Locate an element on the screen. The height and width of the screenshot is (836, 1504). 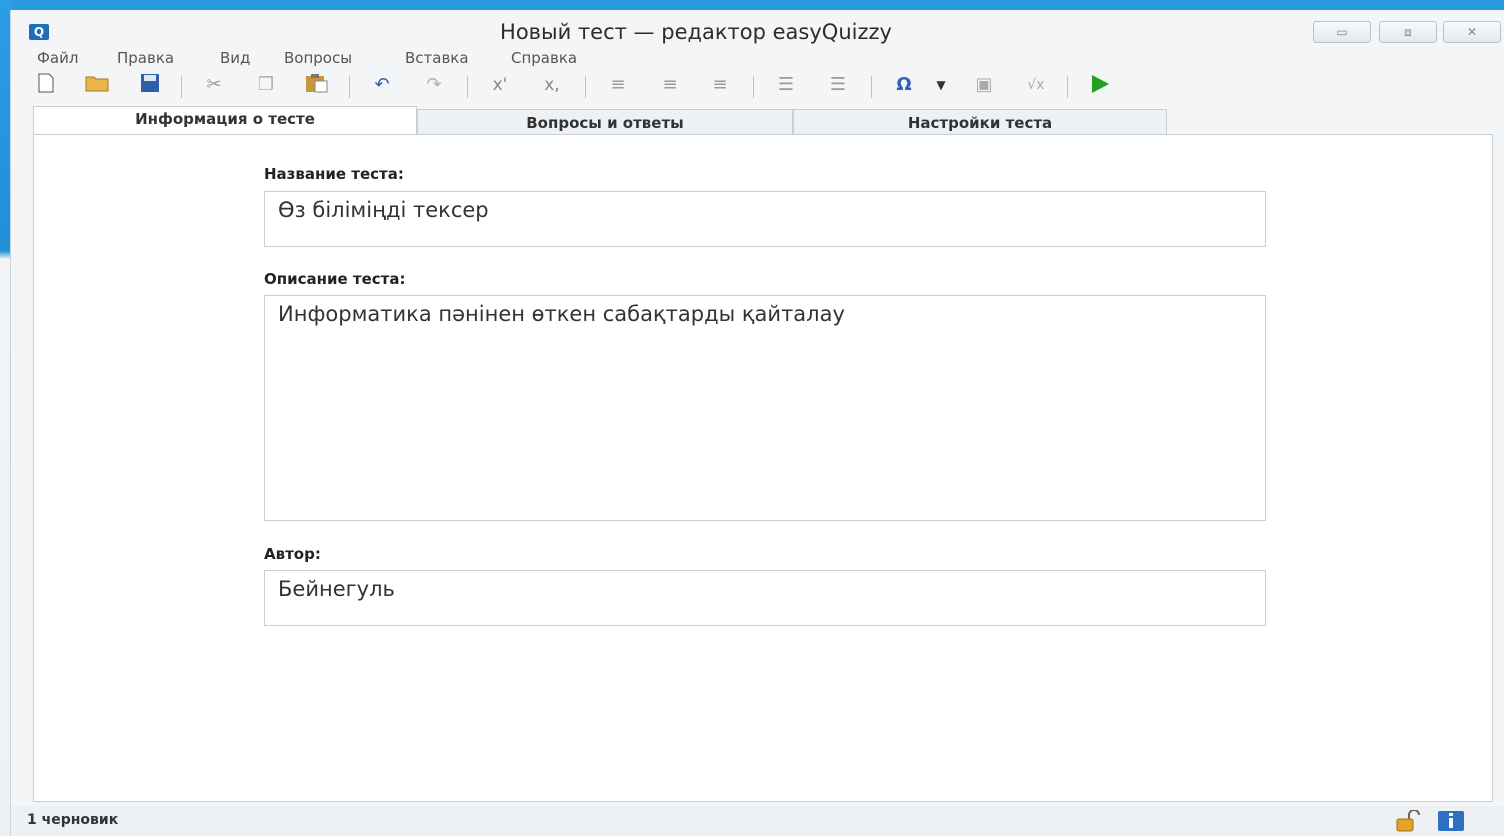
menu-file: Файл is located at coordinates (57, 58).